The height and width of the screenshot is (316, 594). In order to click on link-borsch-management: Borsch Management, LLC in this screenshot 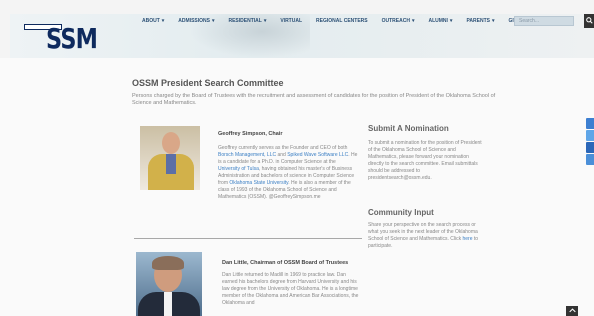, I will do `click(247, 155)`.